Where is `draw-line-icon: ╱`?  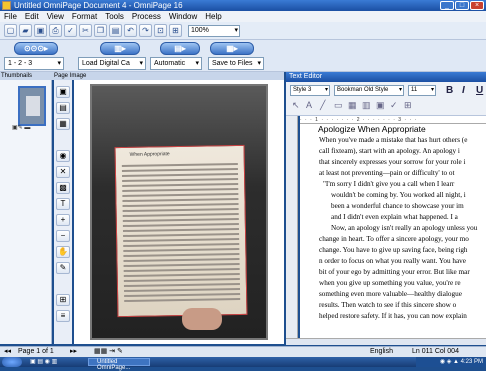 draw-line-icon: ╱ is located at coordinates (322, 105).